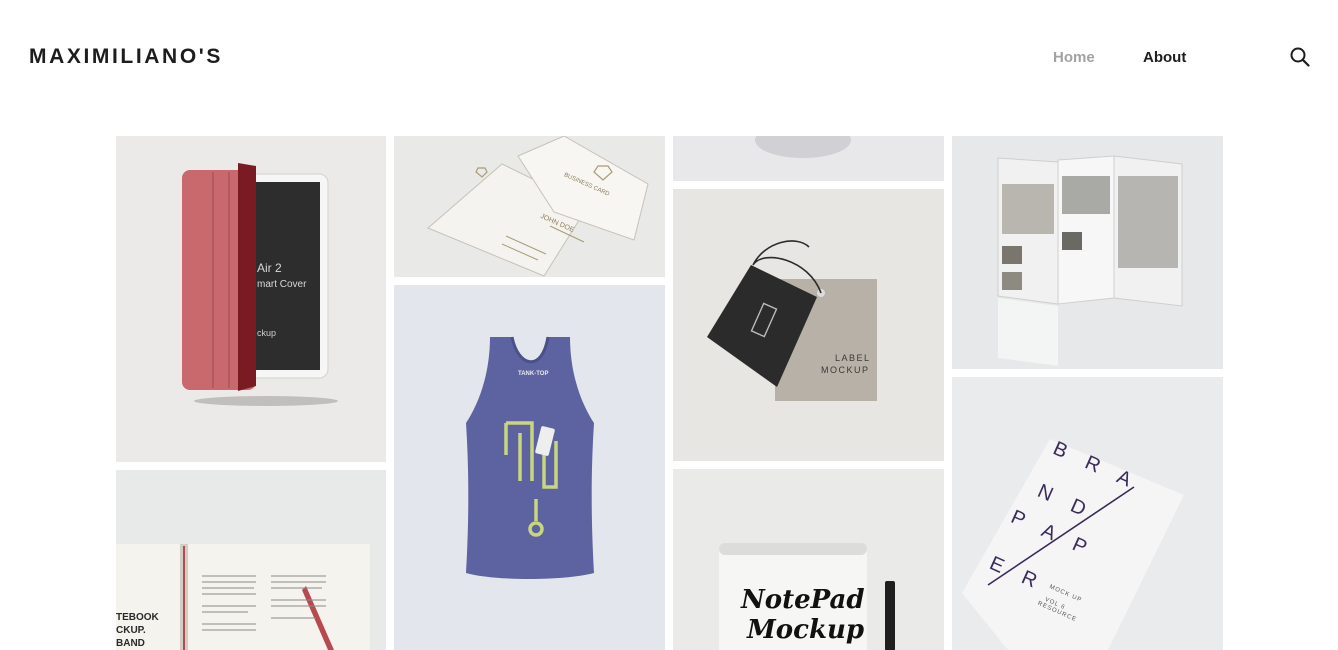 The image size is (1338, 650). I want to click on site-logo: MAXIMILIANO'S, so click(126, 57).